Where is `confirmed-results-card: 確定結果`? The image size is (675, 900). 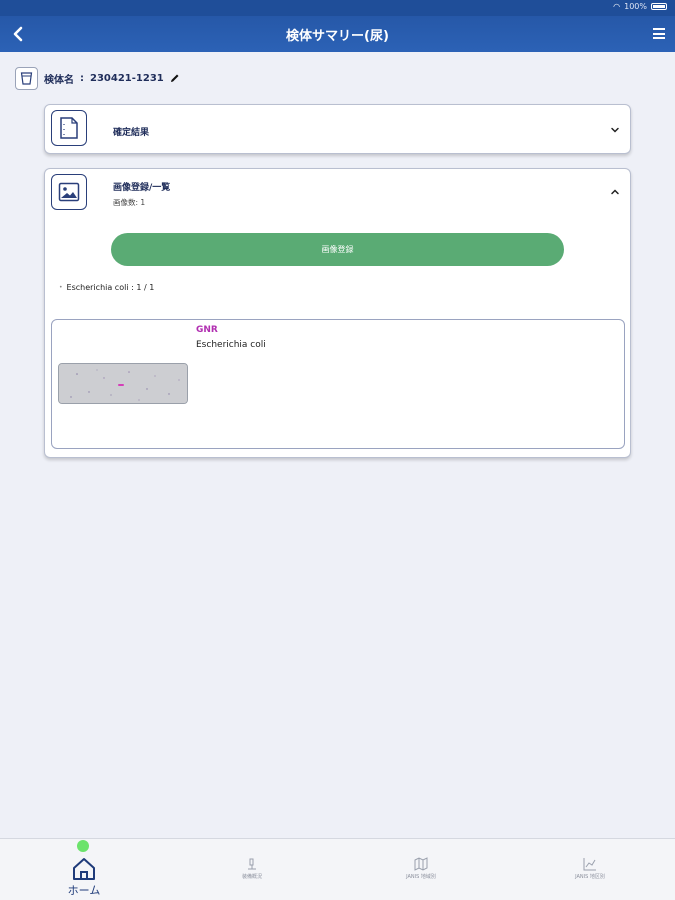
confirmed-results-card: 確定結果 is located at coordinates (337, 129).